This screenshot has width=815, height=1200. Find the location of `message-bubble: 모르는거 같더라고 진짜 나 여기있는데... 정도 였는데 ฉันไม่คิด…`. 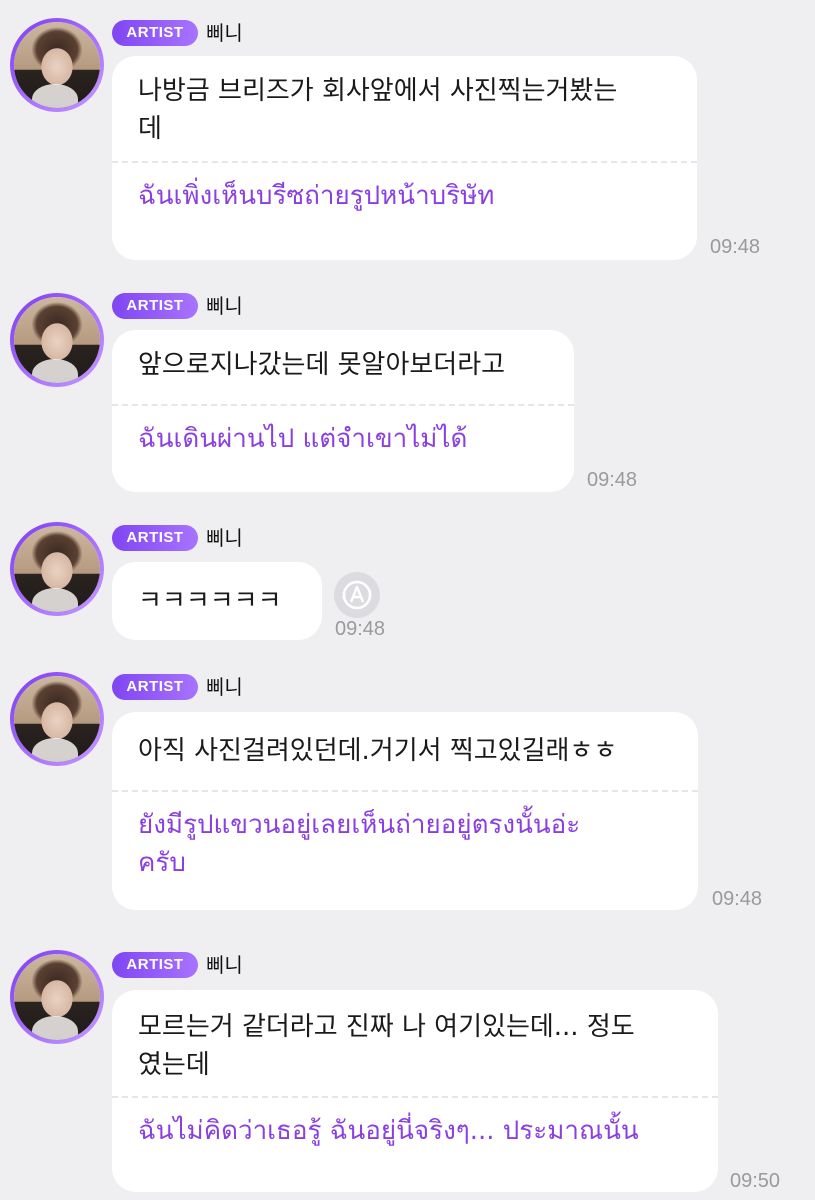

message-bubble: 모르는거 같더라고 진짜 나 여기있는데... 정도 였는데 ฉันไม่คิด… is located at coordinates (415, 1091).